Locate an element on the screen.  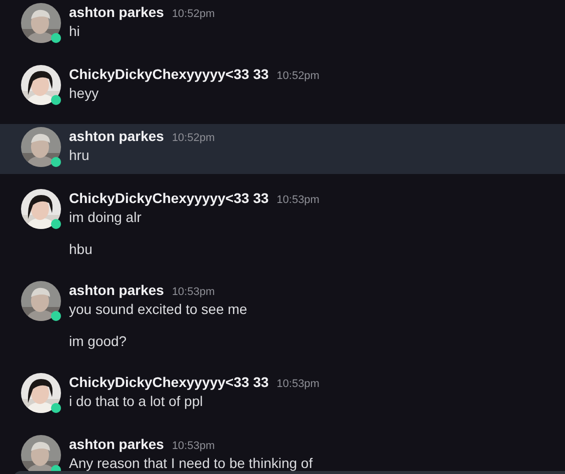
message-text: heyy is located at coordinates (84, 93).